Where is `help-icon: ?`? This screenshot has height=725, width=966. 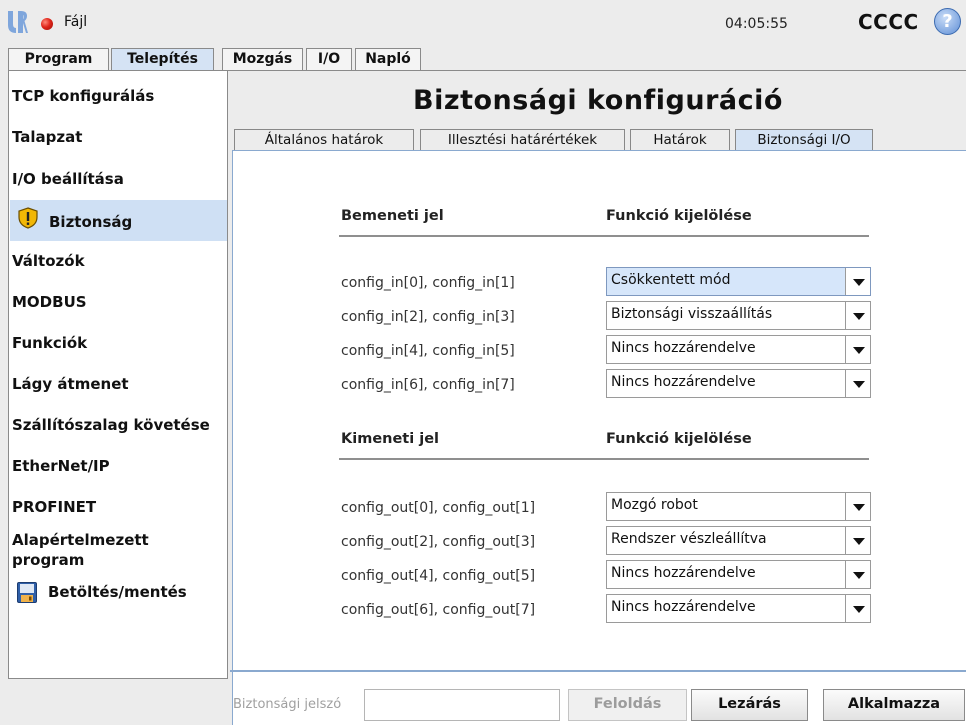 help-icon: ? is located at coordinates (947, 21).